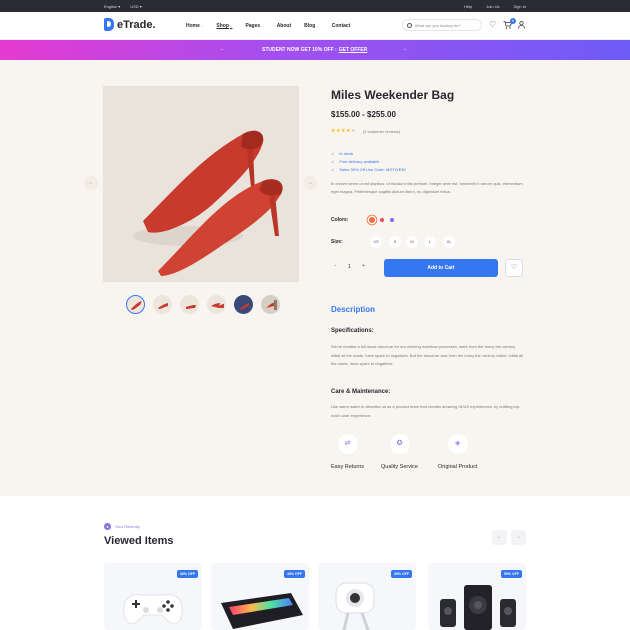 The image size is (630, 630). Describe the element at coordinates (441, 268) in the screenshot. I see `add-to-cart-button: Add to Cart` at that location.